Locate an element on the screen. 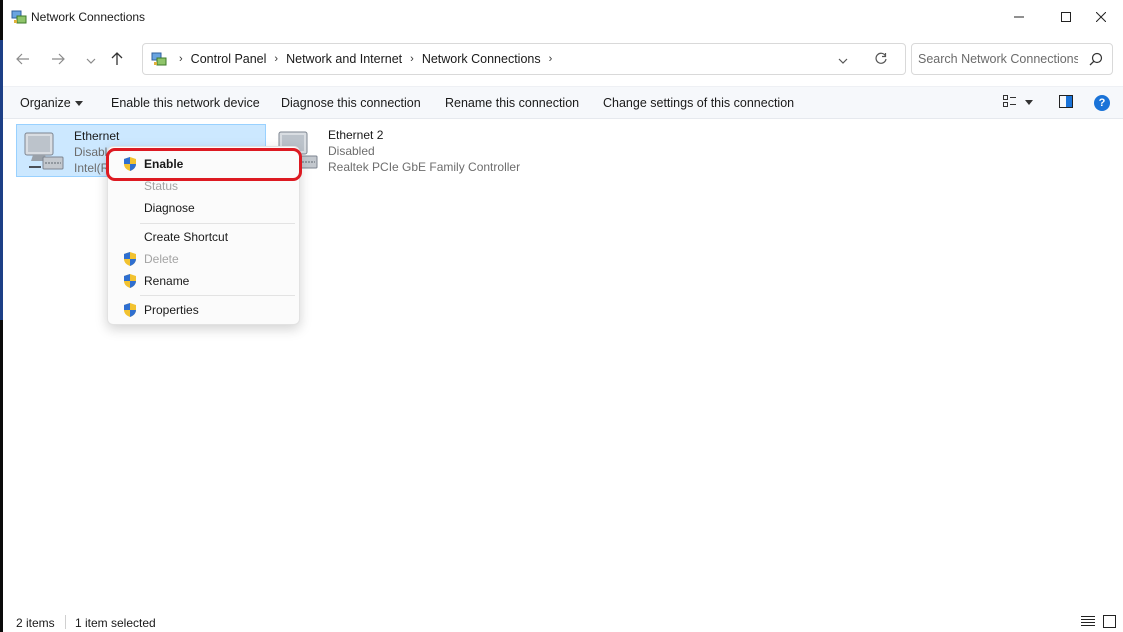 Image resolution: width=1123 pixels, height=632 pixels. close-button is located at coordinates (1100, 17).